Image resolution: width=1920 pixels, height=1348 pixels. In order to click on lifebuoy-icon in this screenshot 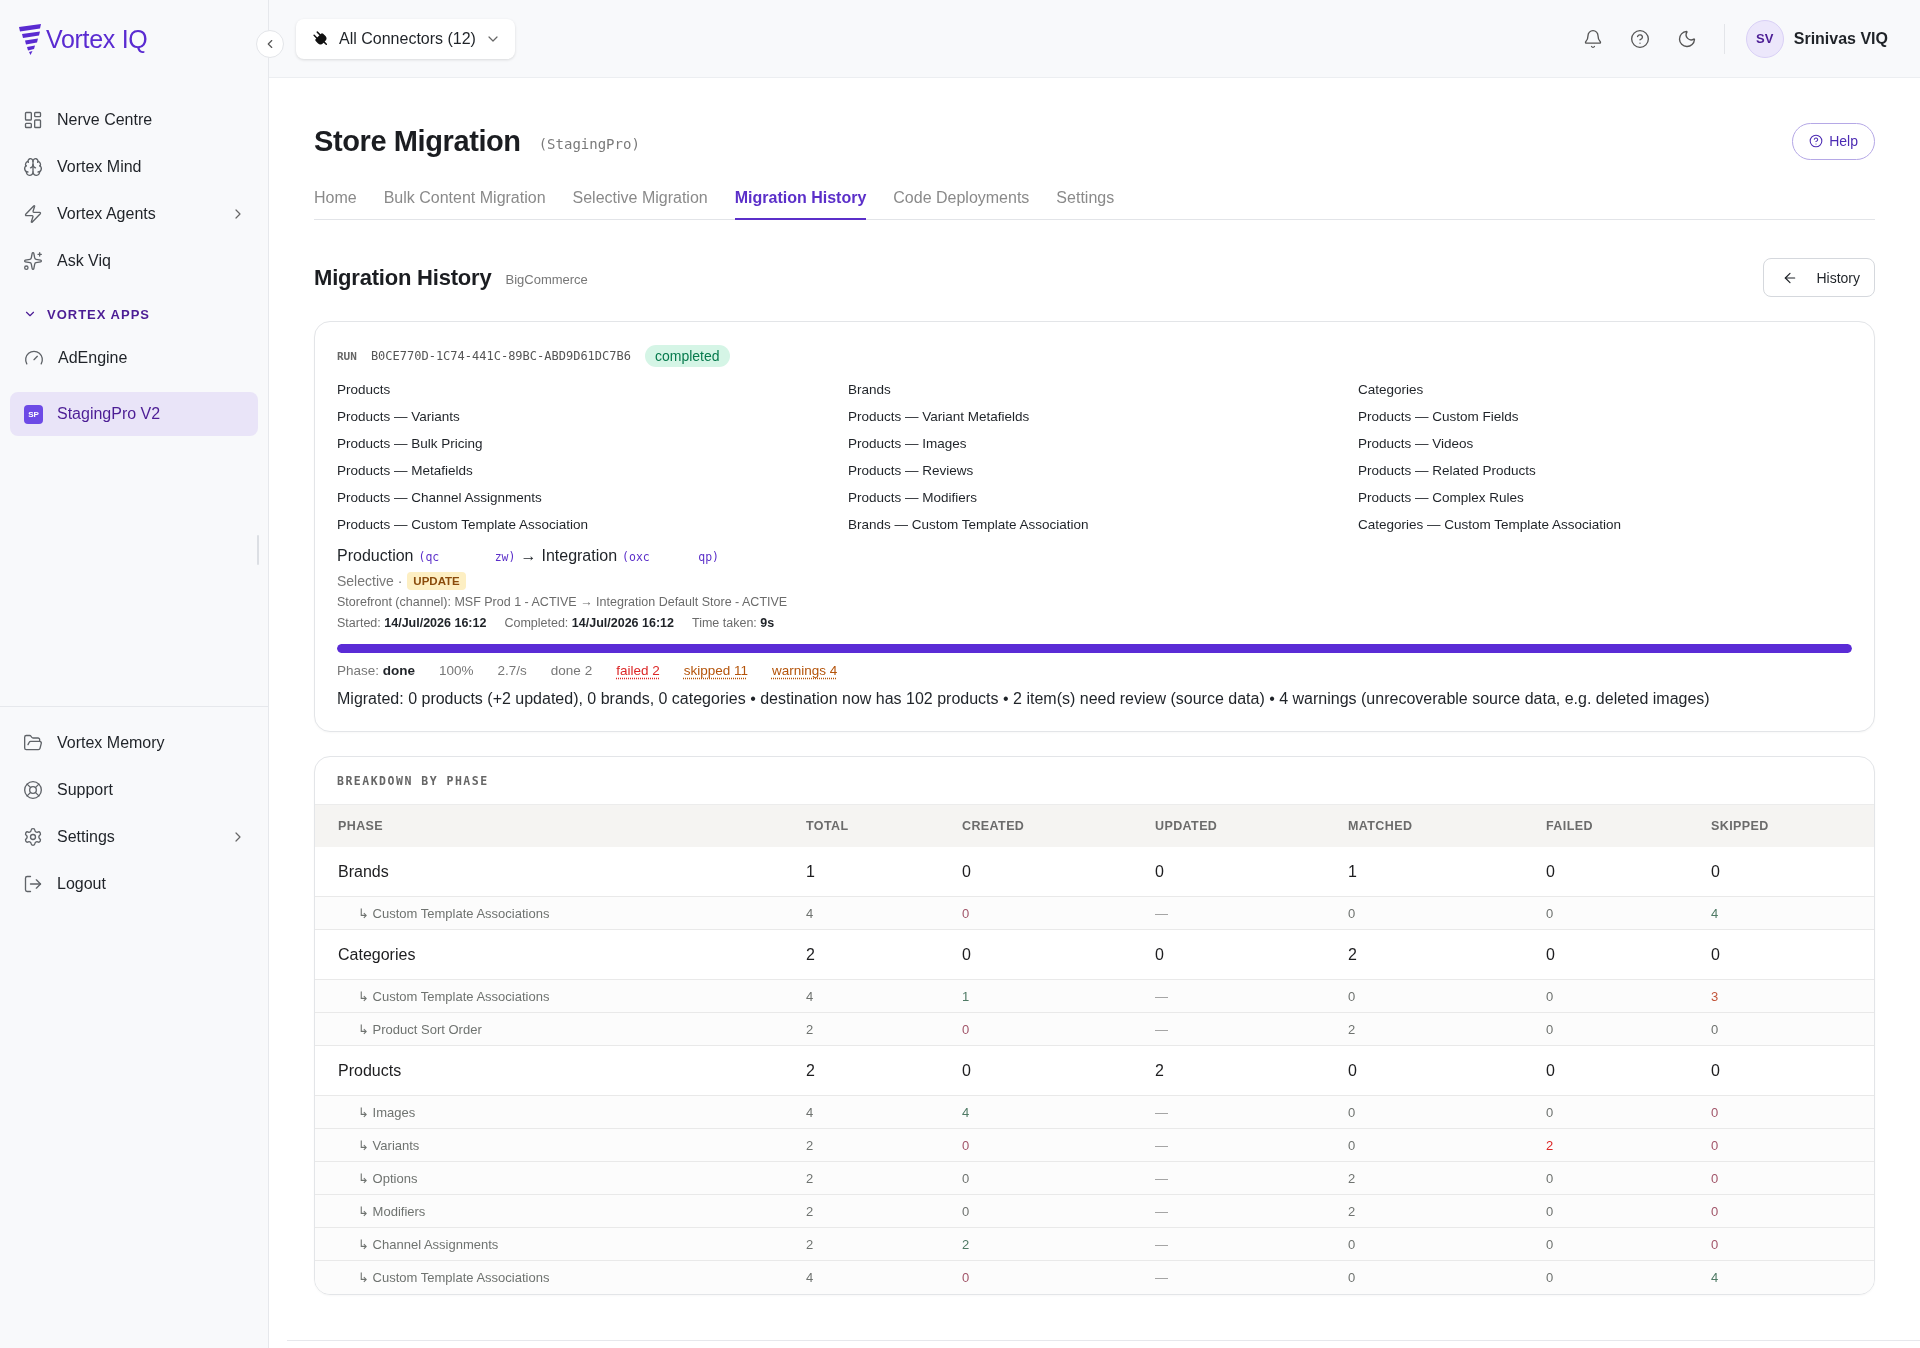, I will do `click(33, 789)`.